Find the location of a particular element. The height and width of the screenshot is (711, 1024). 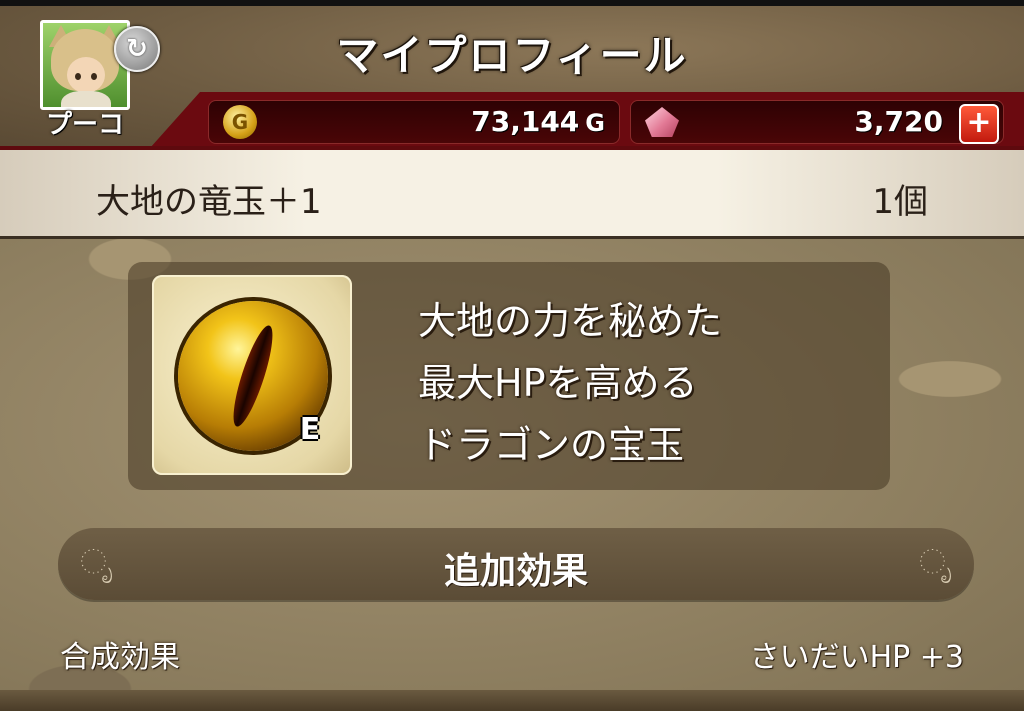

player-avatar is located at coordinates (85, 65).